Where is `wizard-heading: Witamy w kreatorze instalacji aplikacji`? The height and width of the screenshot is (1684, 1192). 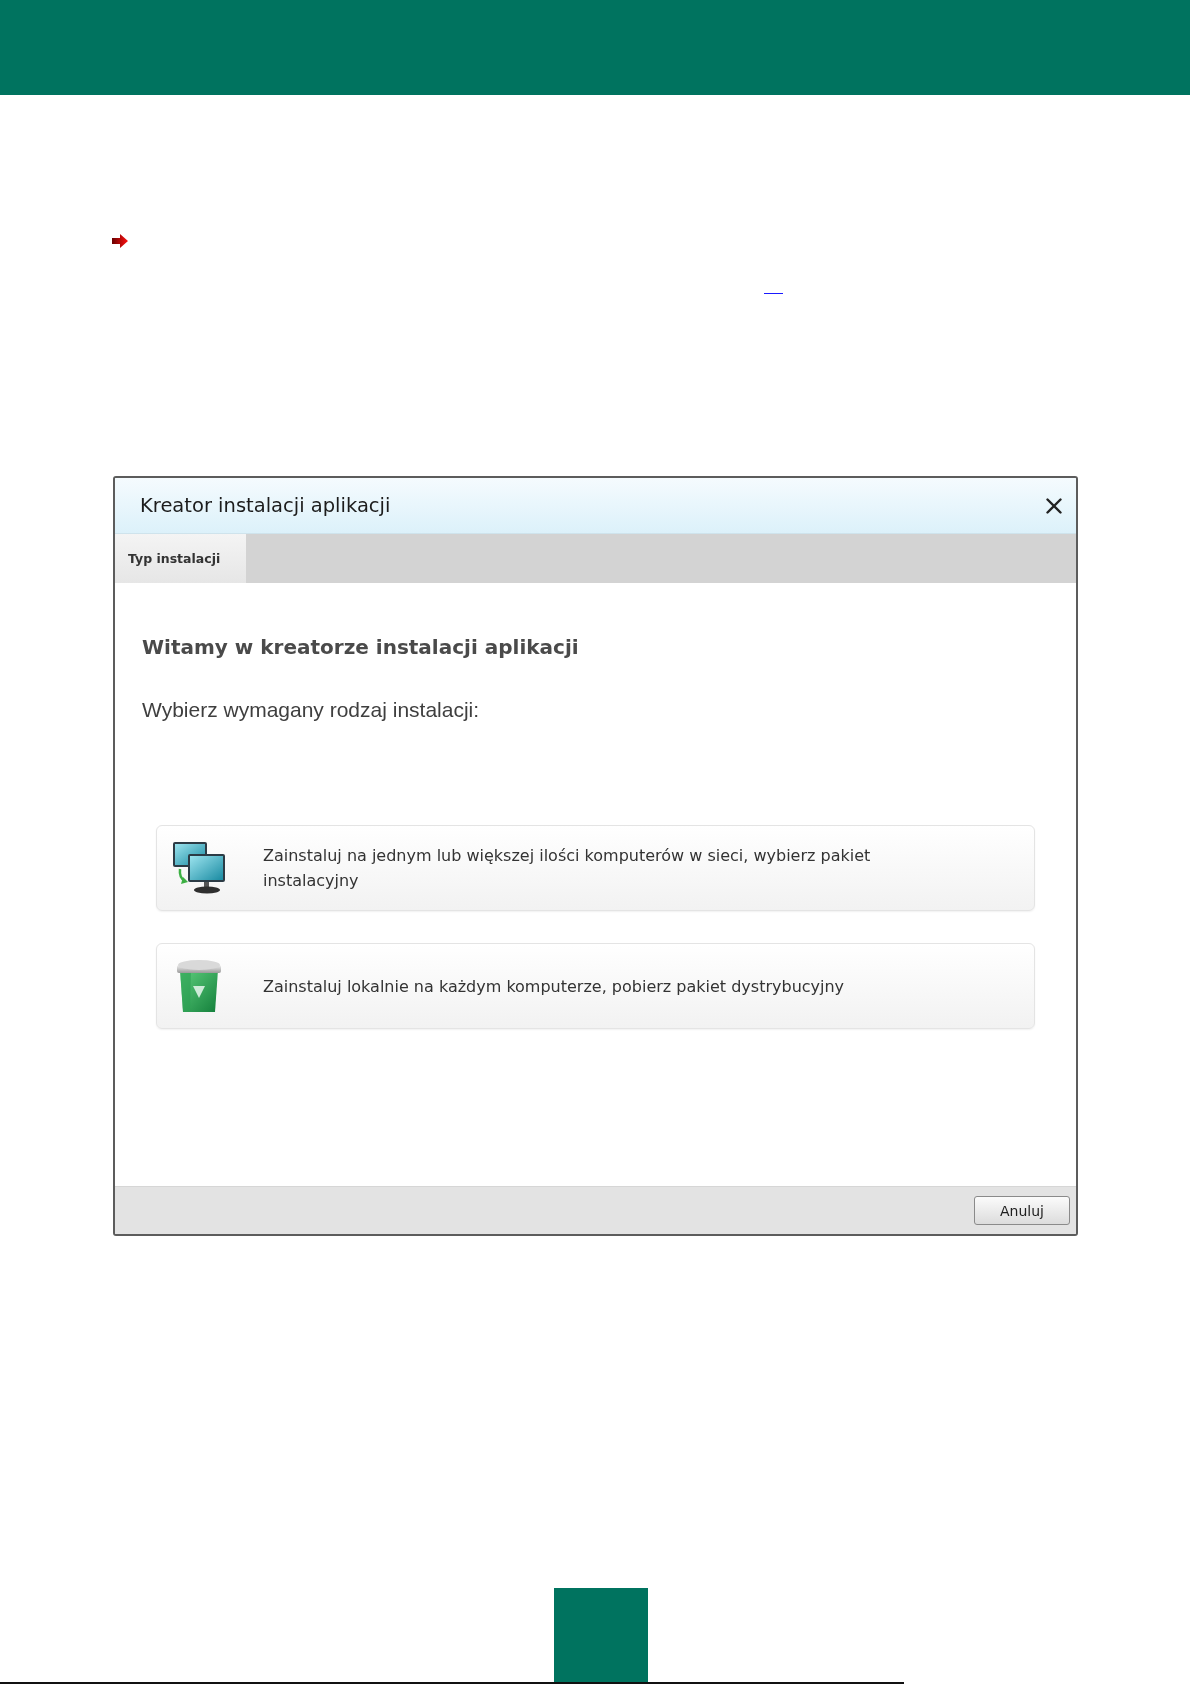
wizard-heading: Witamy w kreatorze instalacji aplikacji is located at coordinates (360, 647).